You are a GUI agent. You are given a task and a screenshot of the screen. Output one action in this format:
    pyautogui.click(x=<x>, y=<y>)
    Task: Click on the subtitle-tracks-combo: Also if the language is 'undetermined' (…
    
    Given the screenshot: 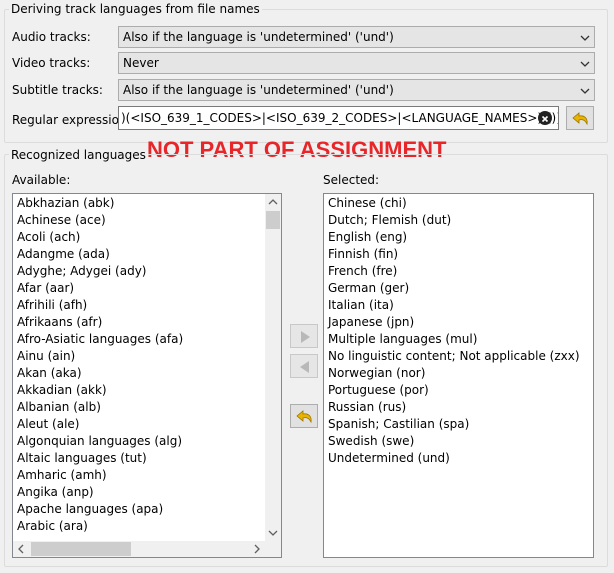 What is the action you would take?
    pyautogui.click(x=356, y=90)
    